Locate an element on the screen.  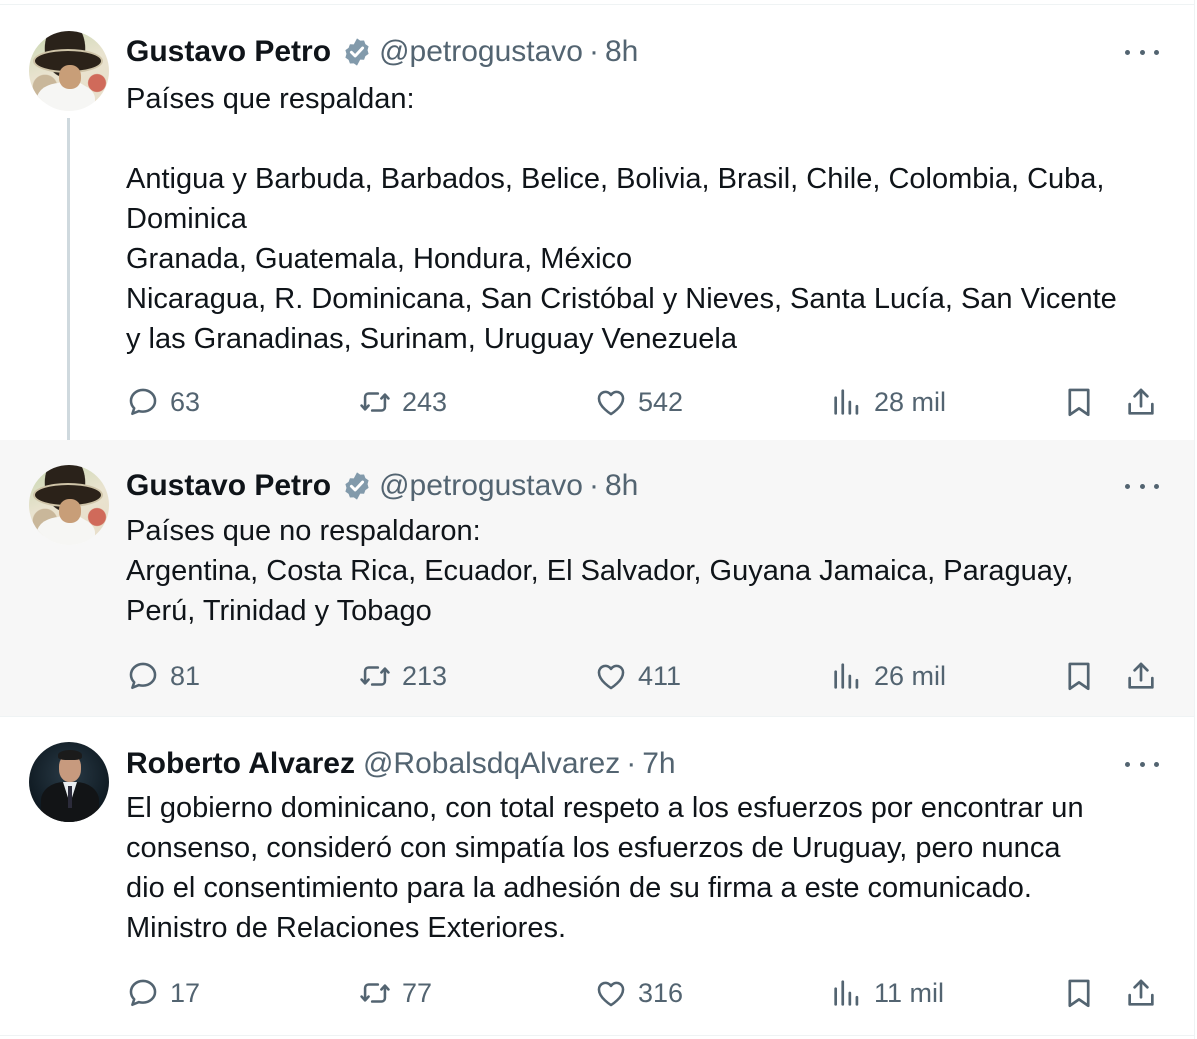
like-count: 542 is located at coordinates (661, 401).